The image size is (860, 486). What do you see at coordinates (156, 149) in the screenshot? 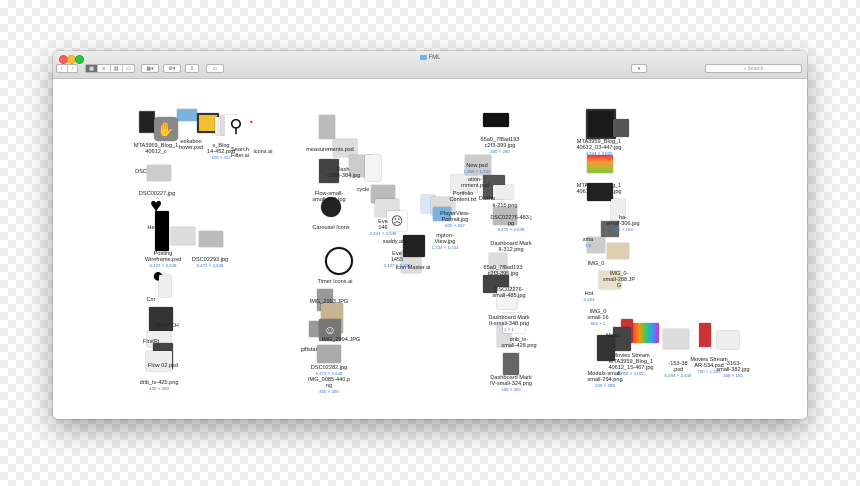
I see `file-name-f1: MTA3959_Blog_1 40612_c` at bounding box center [156, 149].